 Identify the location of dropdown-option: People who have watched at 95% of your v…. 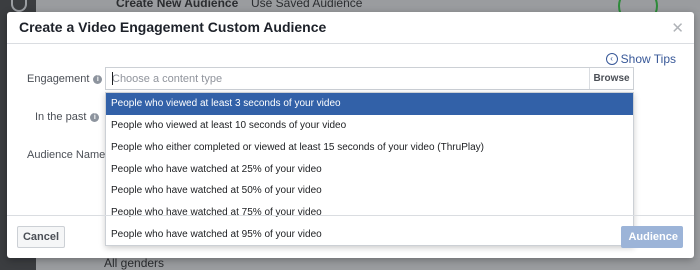
(369, 235).